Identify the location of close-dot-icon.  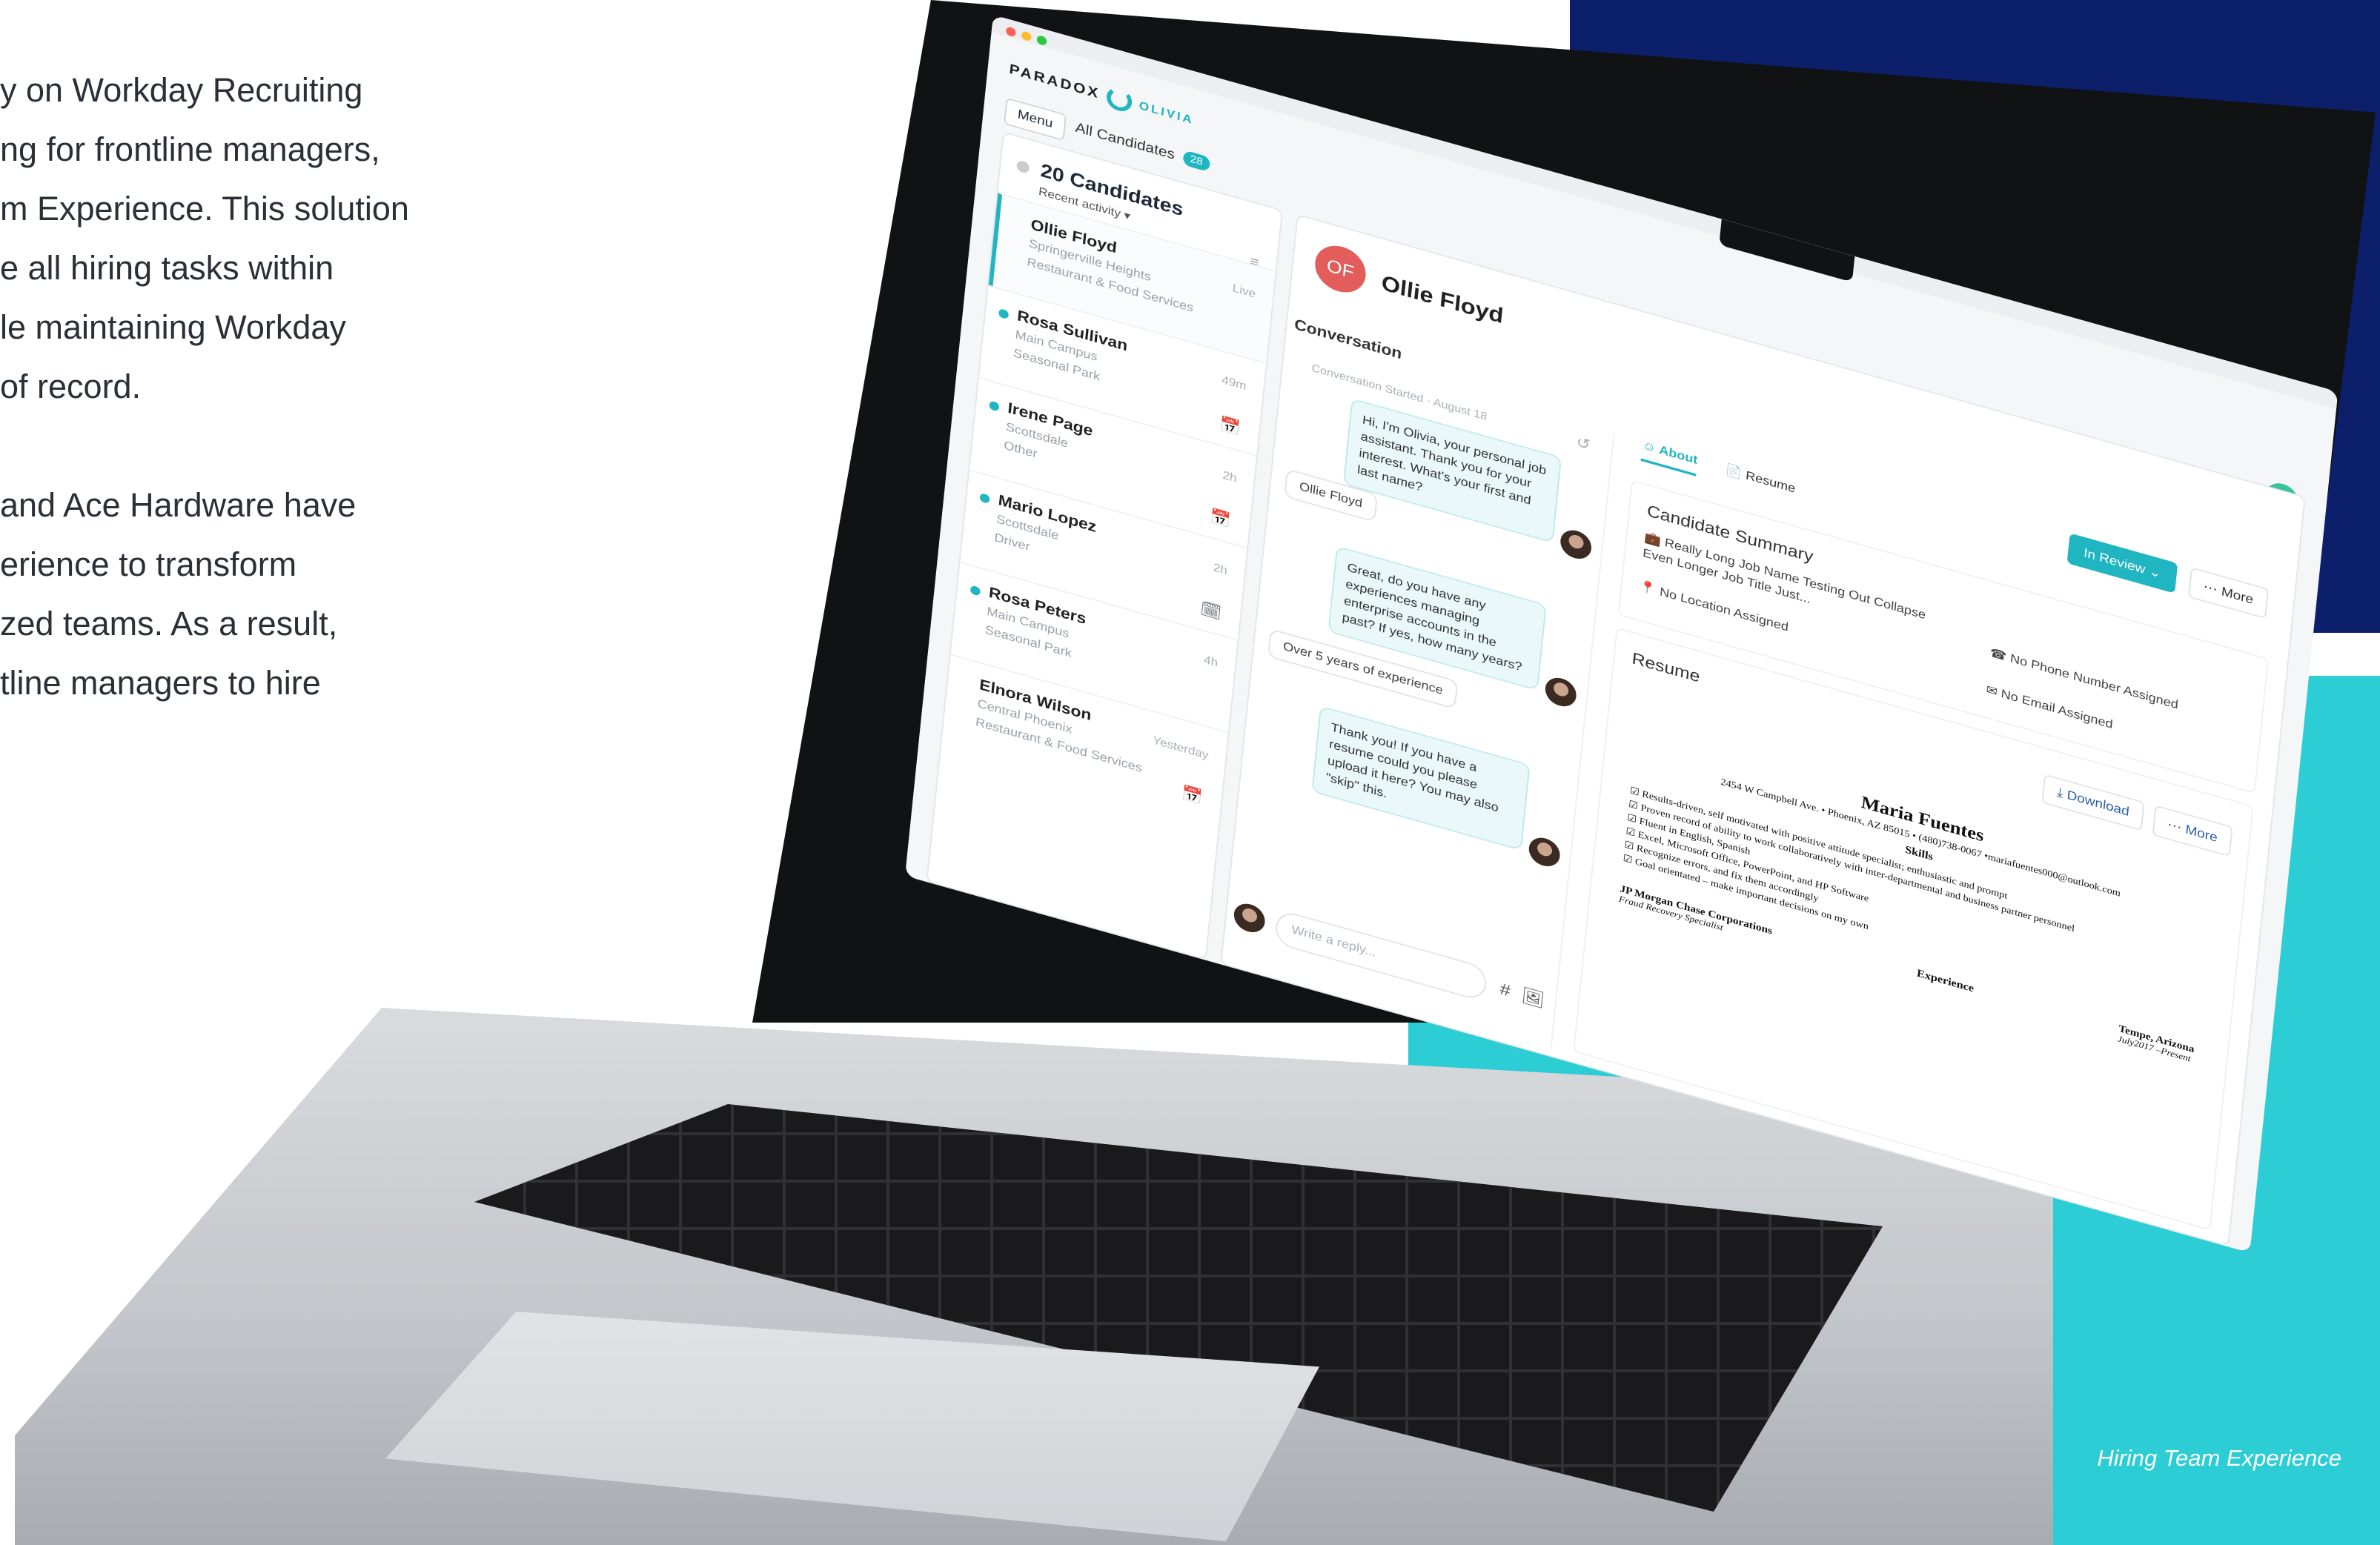
(1011, 32).